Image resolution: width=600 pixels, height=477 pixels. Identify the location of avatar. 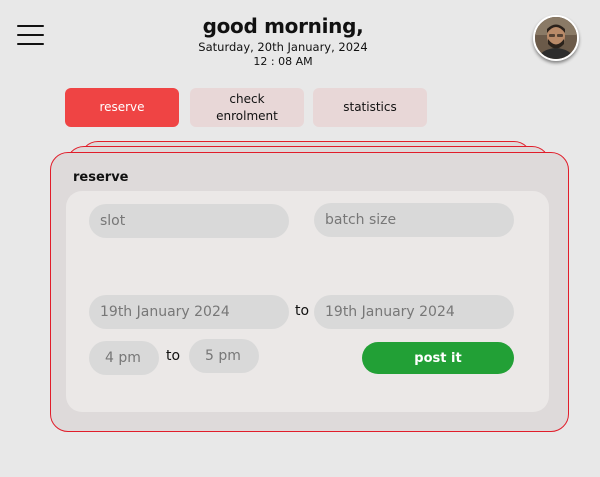
(556, 38).